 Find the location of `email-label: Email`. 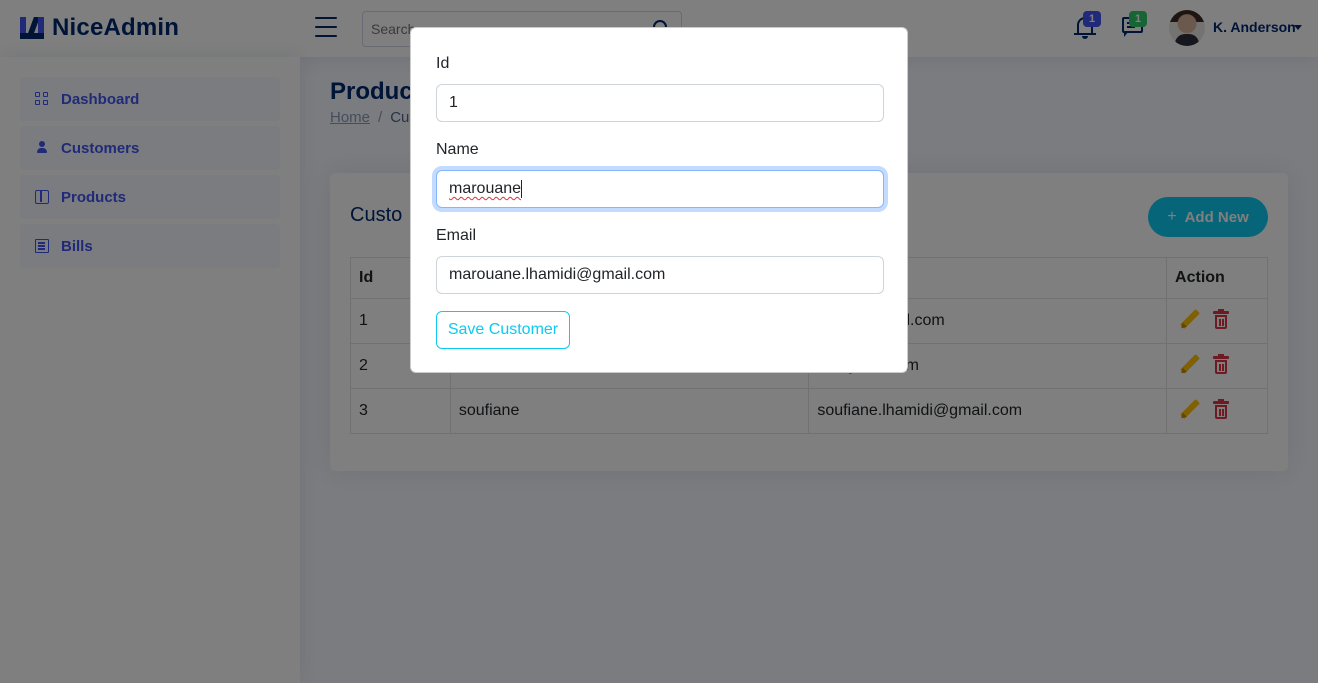

email-label: Email is located at coordinates (456, 235).